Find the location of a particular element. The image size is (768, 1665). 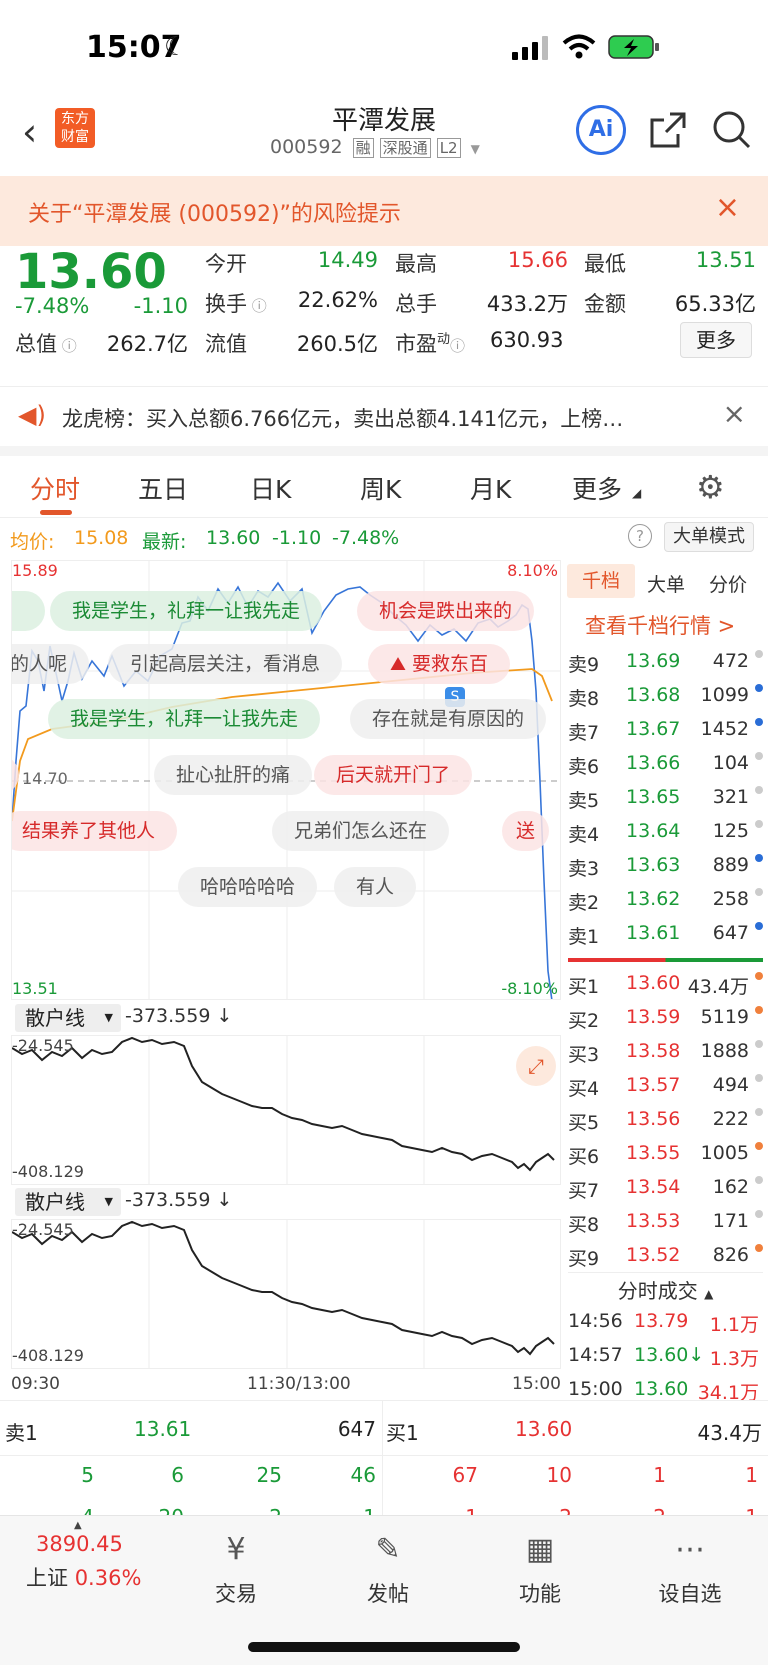

level-label: 卖2 is located at coordinates (584, 903).